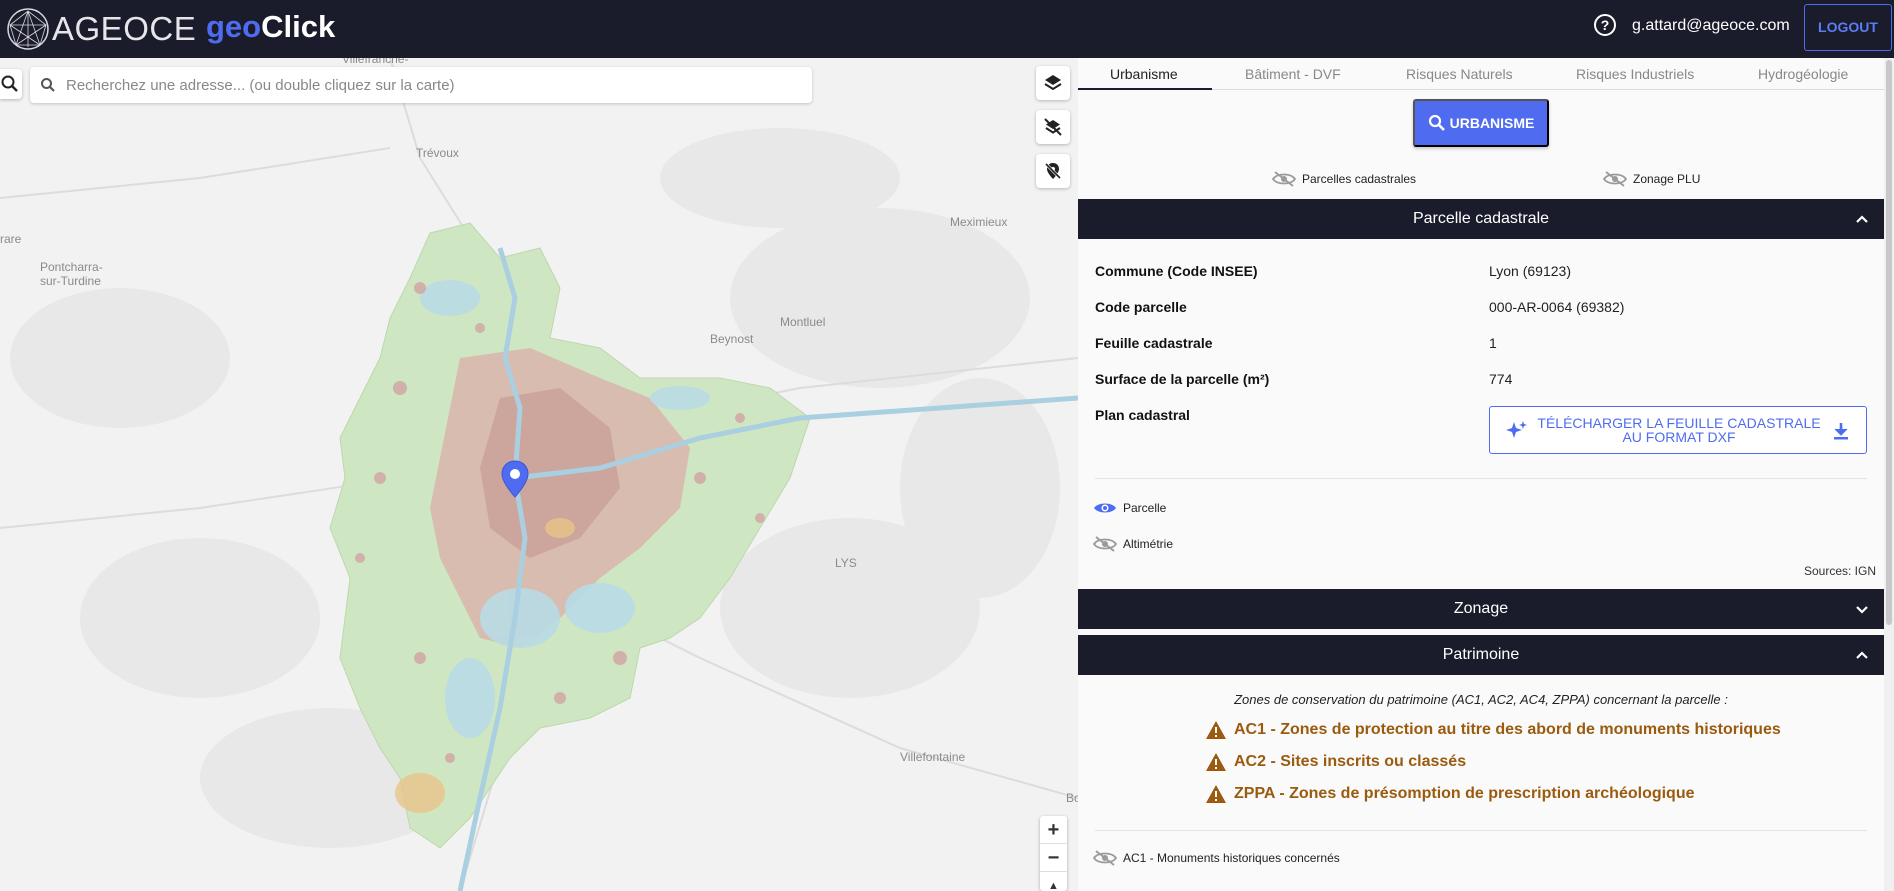 The image size is (1894, 891). I want to click on toggle-zonage-plu: Zonage PLU, so click(1651, 179).